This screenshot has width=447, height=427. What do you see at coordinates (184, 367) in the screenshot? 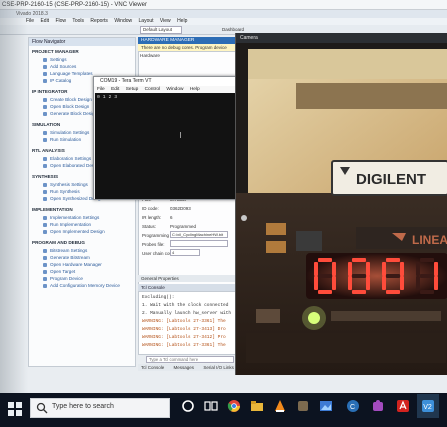
I see `tab-messages: Messages` at bounding box center [184, 367].